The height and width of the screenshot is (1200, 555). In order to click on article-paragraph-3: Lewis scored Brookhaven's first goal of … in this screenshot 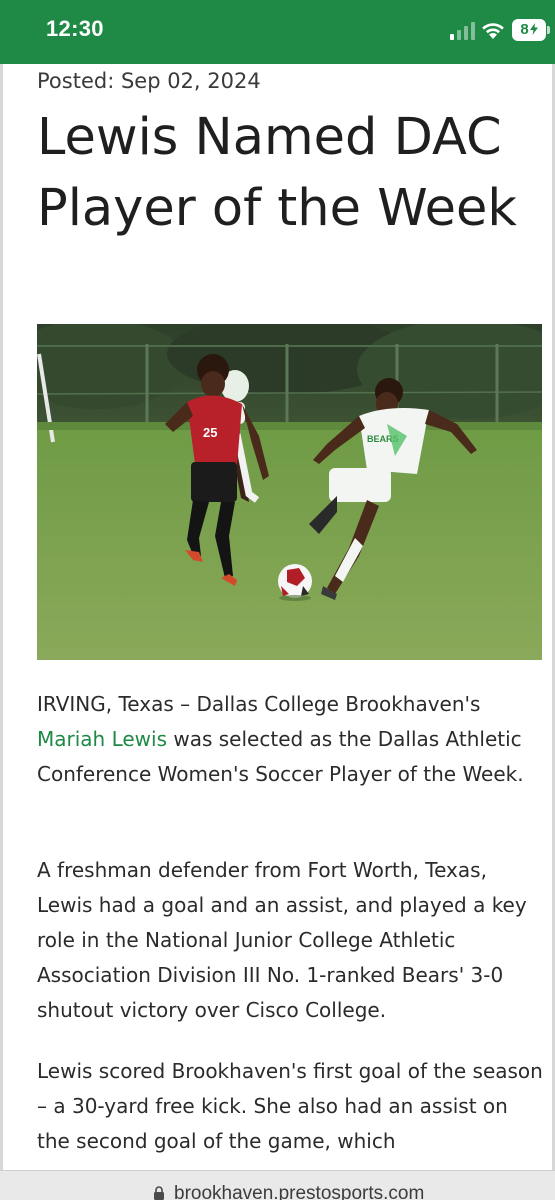, I will do `click(290, 1106)`.